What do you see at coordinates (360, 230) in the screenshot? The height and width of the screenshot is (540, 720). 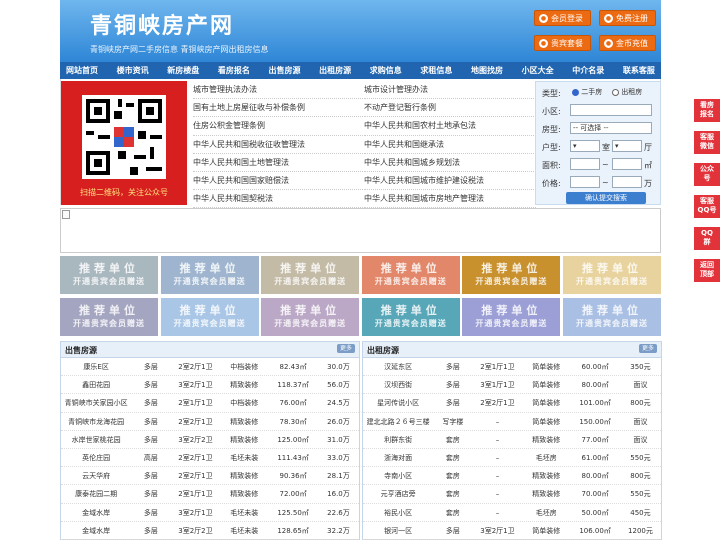 I see `banner-image` at bounding box center [360, 230].